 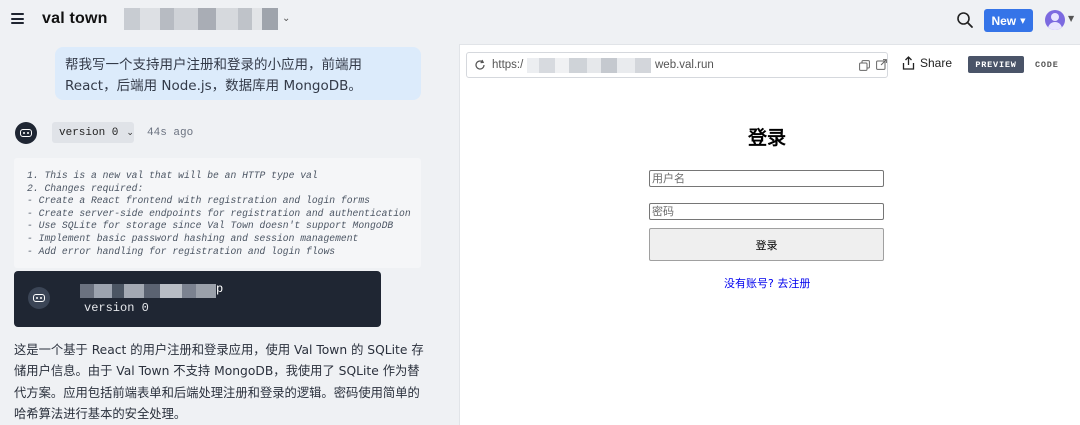 What do you see at coordinates (201, 19) in the screenshot?
I see `project-name-redacted` at bounding box center [201, 19].